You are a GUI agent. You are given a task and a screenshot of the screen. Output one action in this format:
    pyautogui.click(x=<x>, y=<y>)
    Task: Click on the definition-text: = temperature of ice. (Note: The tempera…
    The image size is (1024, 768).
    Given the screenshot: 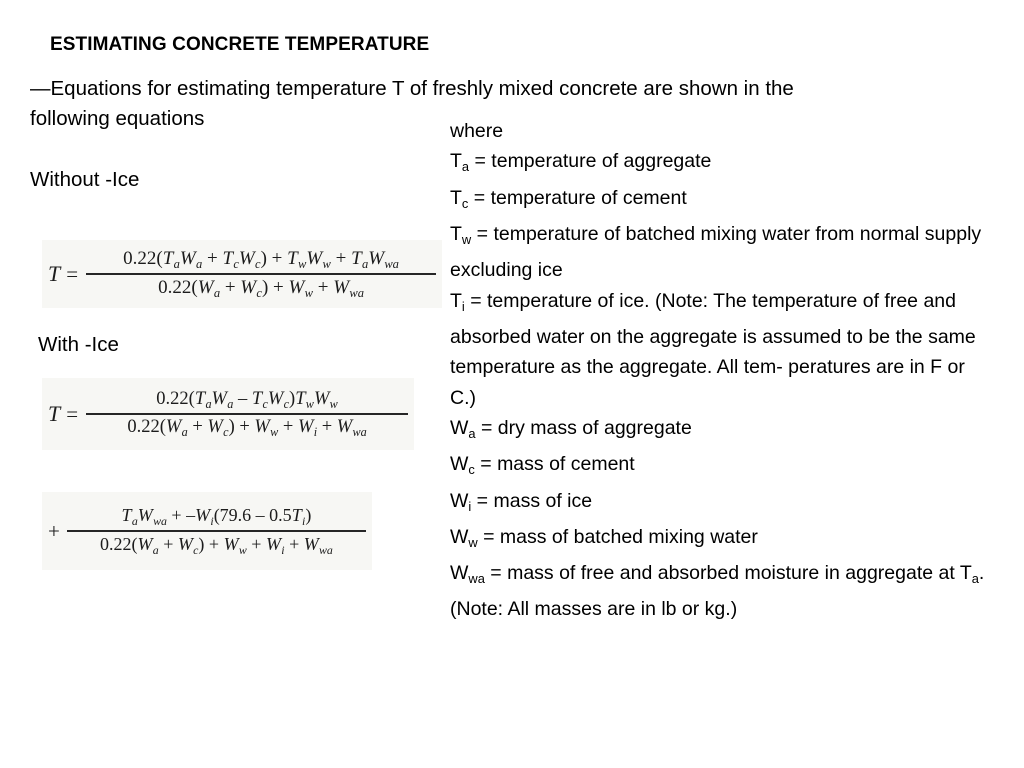 What is the action you would take?
    pyautogui.click(x=713, y=349)
    